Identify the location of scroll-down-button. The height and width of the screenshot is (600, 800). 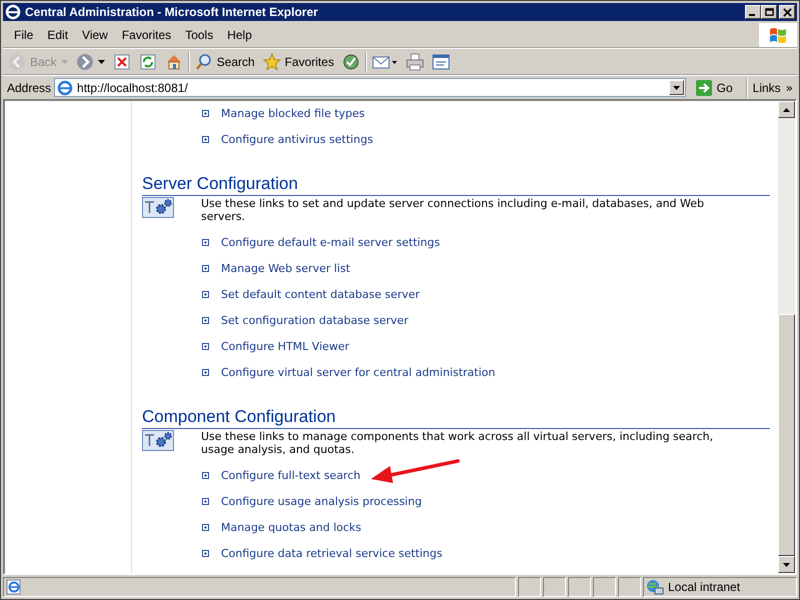
(786, 564).